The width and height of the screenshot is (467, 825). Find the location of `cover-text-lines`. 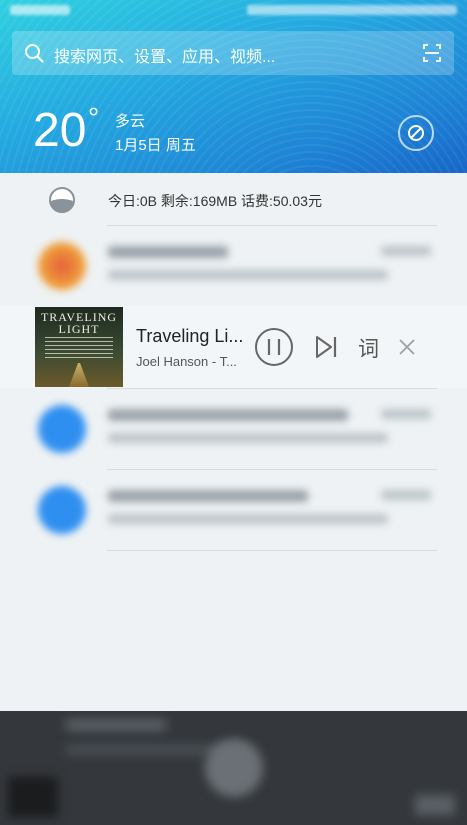

cover-text-lines is located at coordinates (79, 348).